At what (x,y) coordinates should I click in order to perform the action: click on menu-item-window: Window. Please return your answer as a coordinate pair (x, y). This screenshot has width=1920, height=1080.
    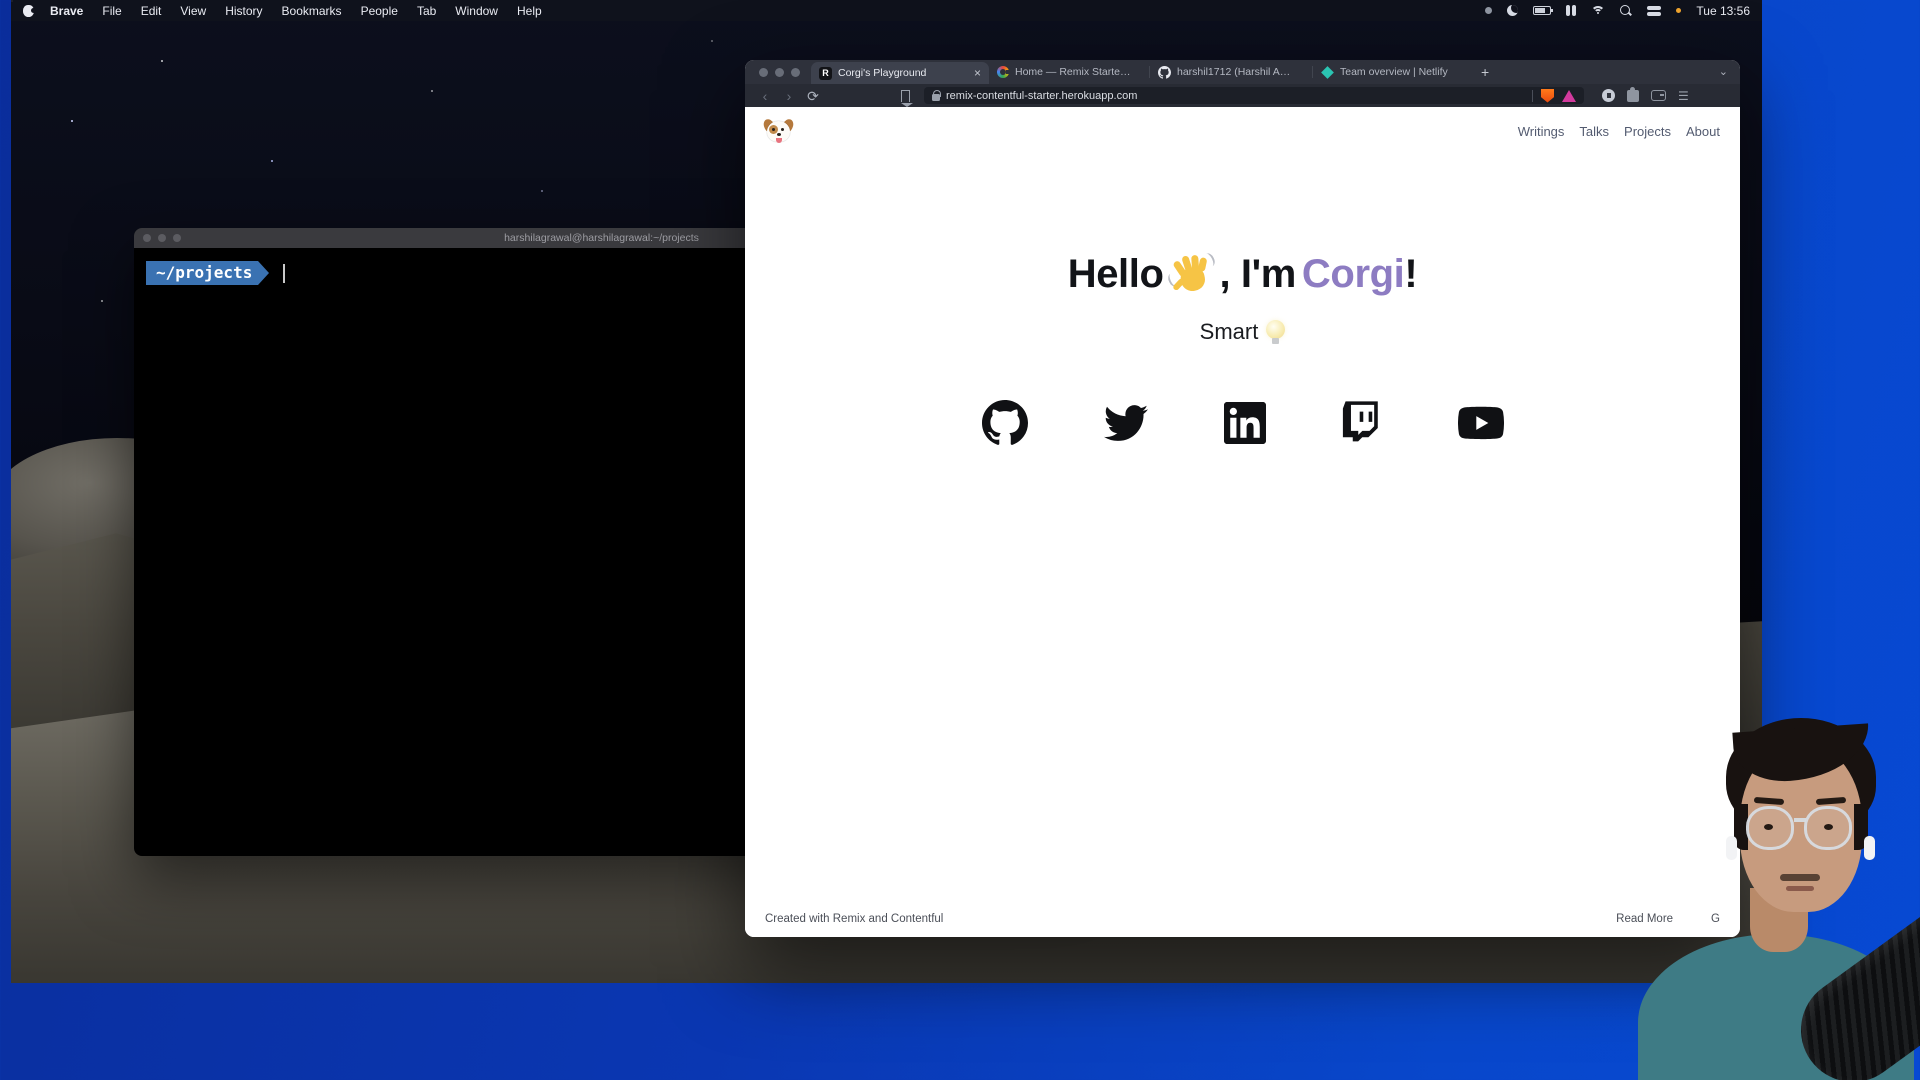
    Looking at the image, I should click on (476, 11).